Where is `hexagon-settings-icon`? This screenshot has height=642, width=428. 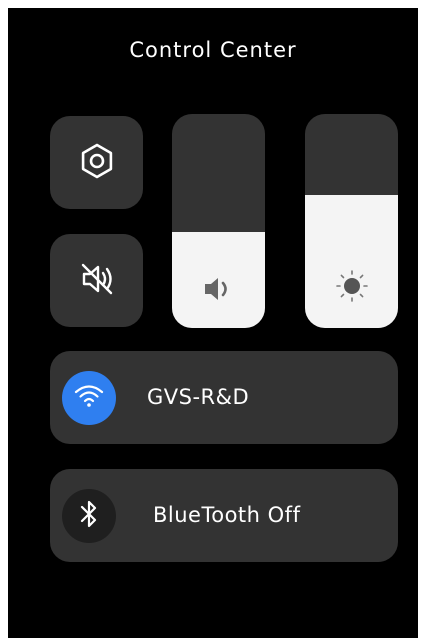 hexagon-settings-icon is located at coordinates (97, 163).